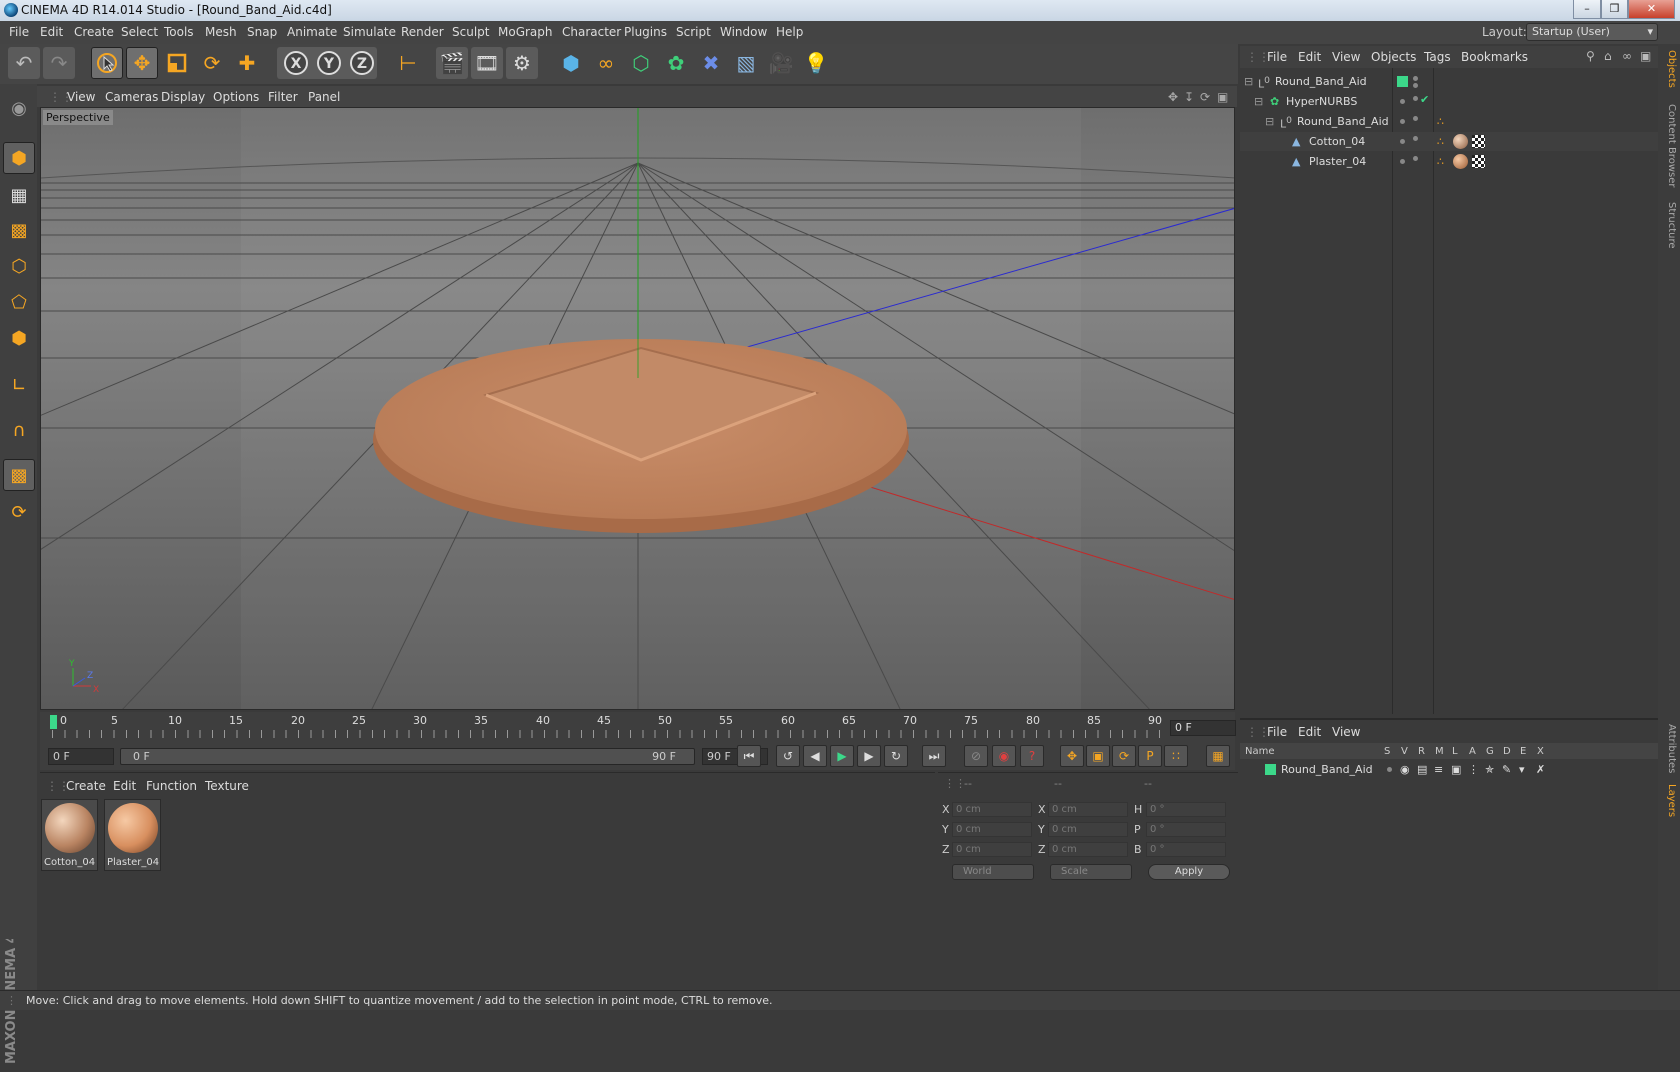  Describe the element at coordinates (749, 756) in the screenshot. I see `go-to-start-icon: ⏮` at that location.